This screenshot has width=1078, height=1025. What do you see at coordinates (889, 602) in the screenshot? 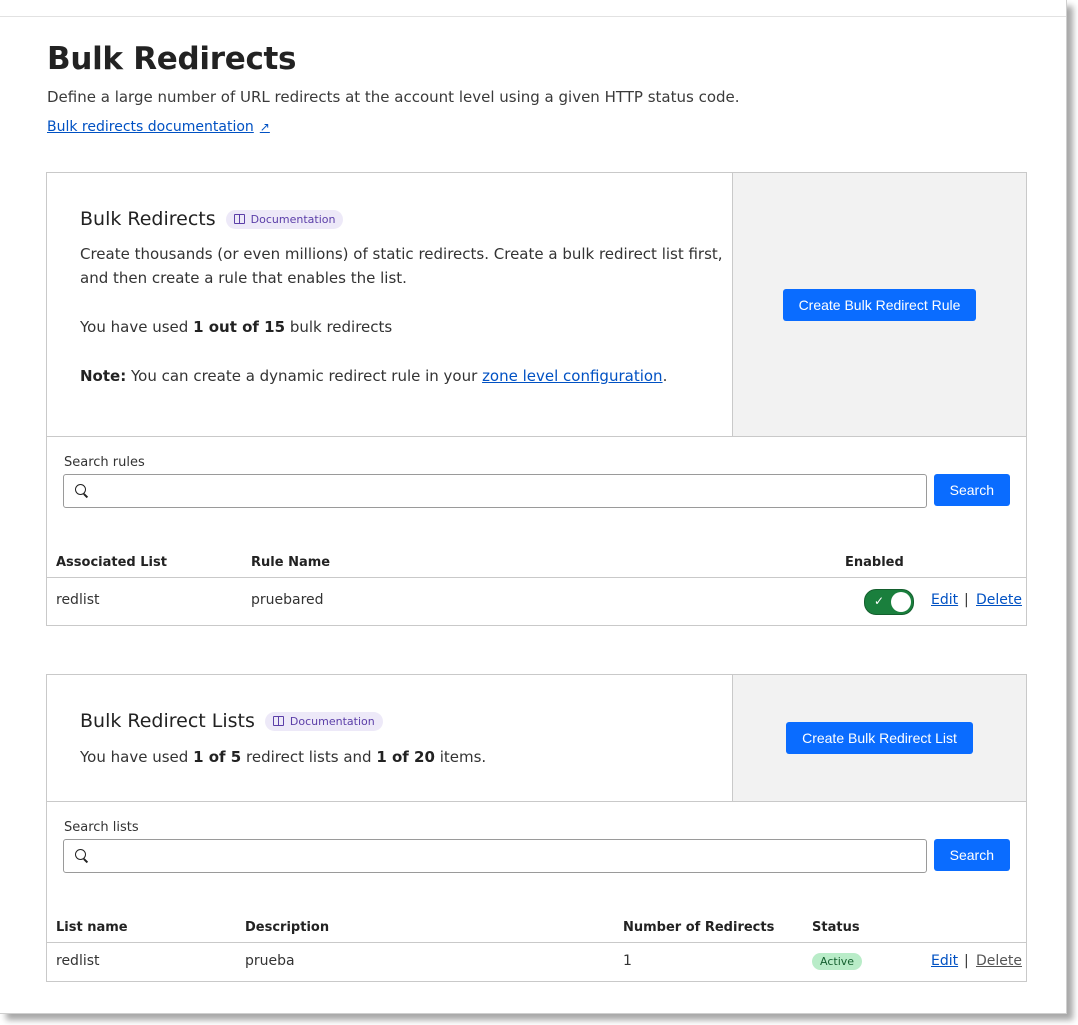
I see `enabled-toggle: ✓` at bounding box center [889, 602].